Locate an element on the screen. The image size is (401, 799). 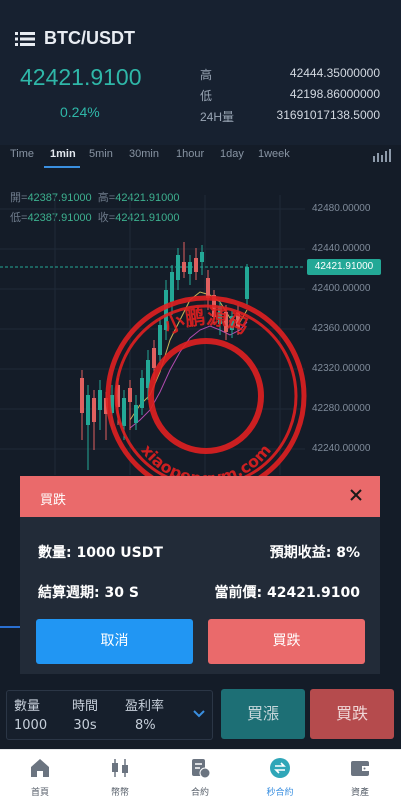
modal-title: 買跌 is located at coordinates (53, 499).